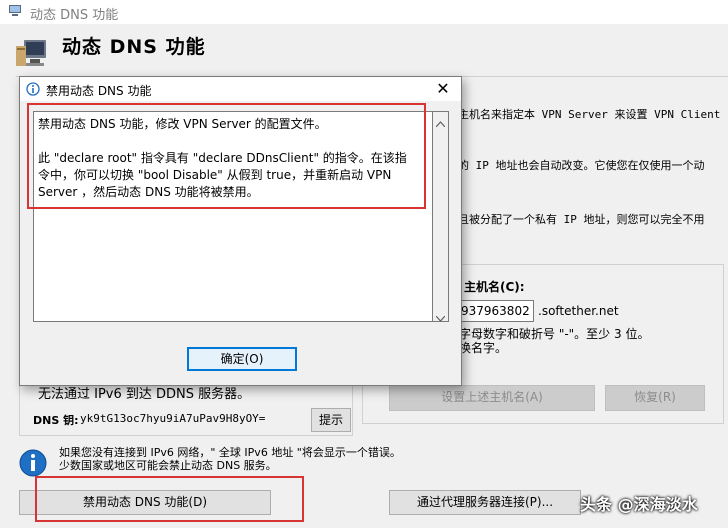 The width and height of the screenshot is (728, 528). I want to click on hostname-input: 937963802, so click(495, 311).